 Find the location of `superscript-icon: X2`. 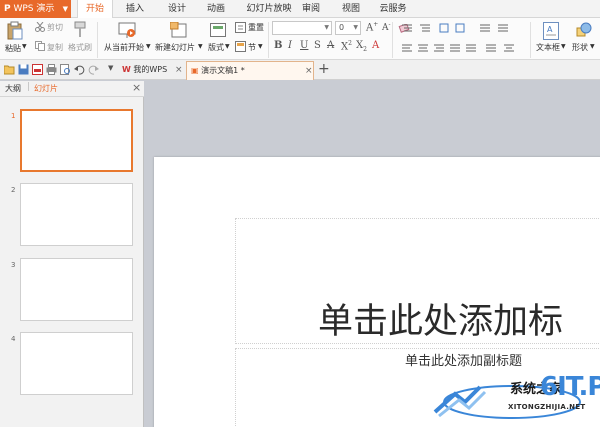

superscript-icon: X2 is located at coordinates (346, 46).